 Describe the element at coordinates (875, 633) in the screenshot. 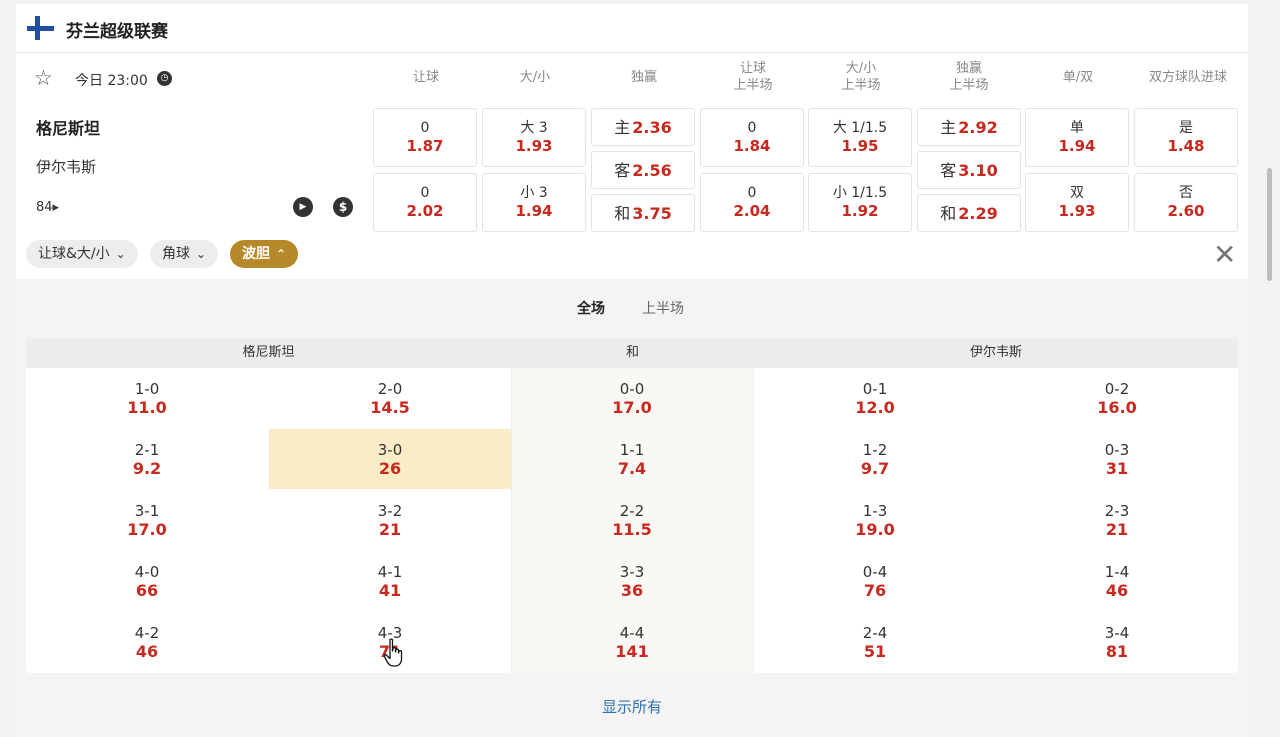

I see `score-label: 2-4` at that location.